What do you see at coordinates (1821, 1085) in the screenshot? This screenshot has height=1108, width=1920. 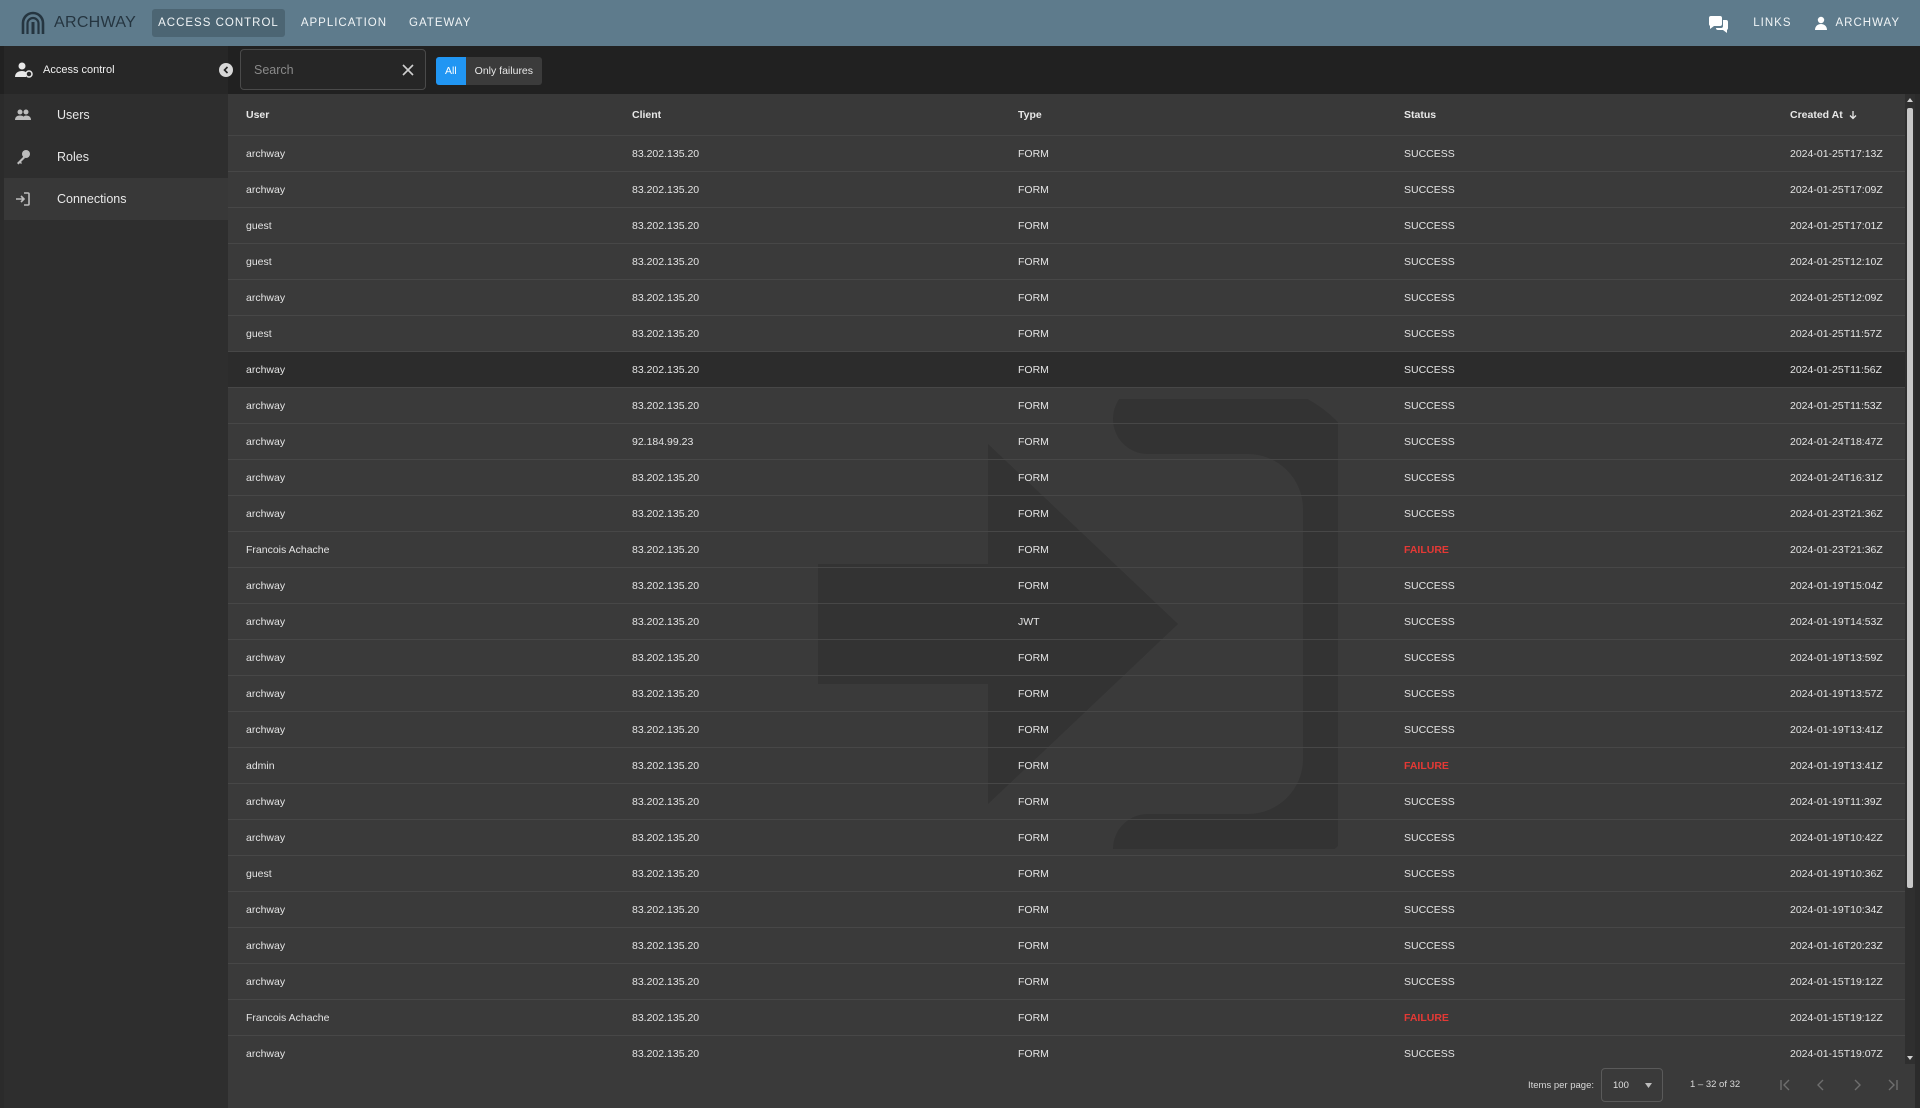 I see `previous-page-icon` at bounding box center [1821, 1085].